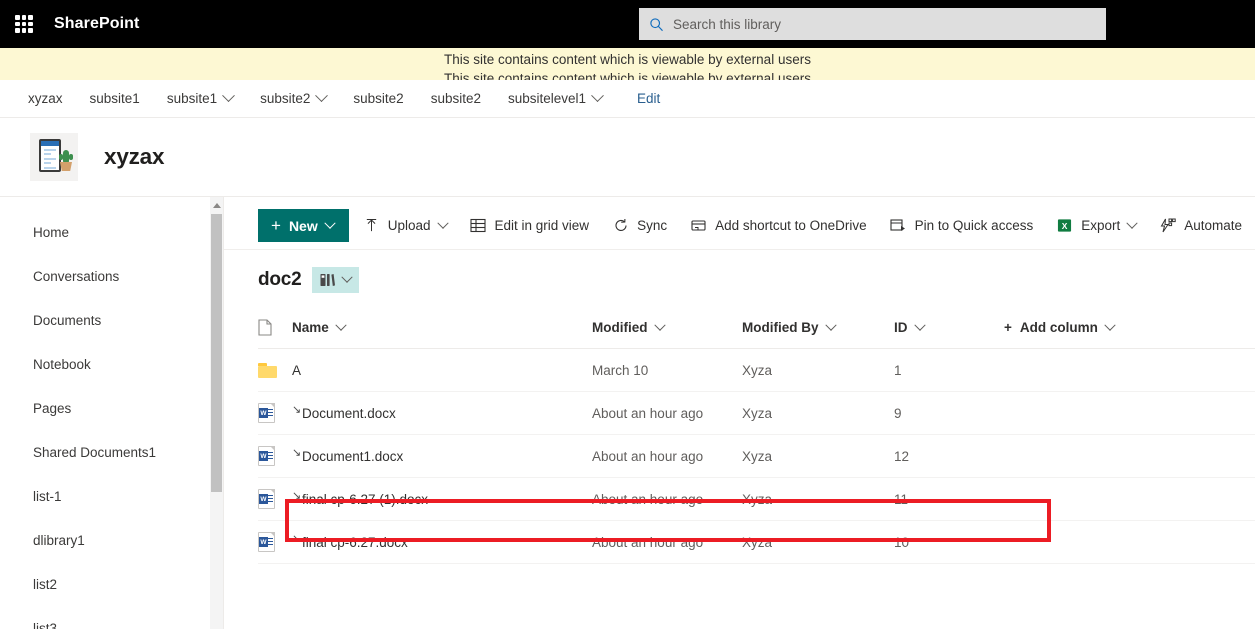 Image resolution: width=1255 pixels, height=629 pixels. I want to click on sidebar-item-label: Conversations, so click(76, 276).